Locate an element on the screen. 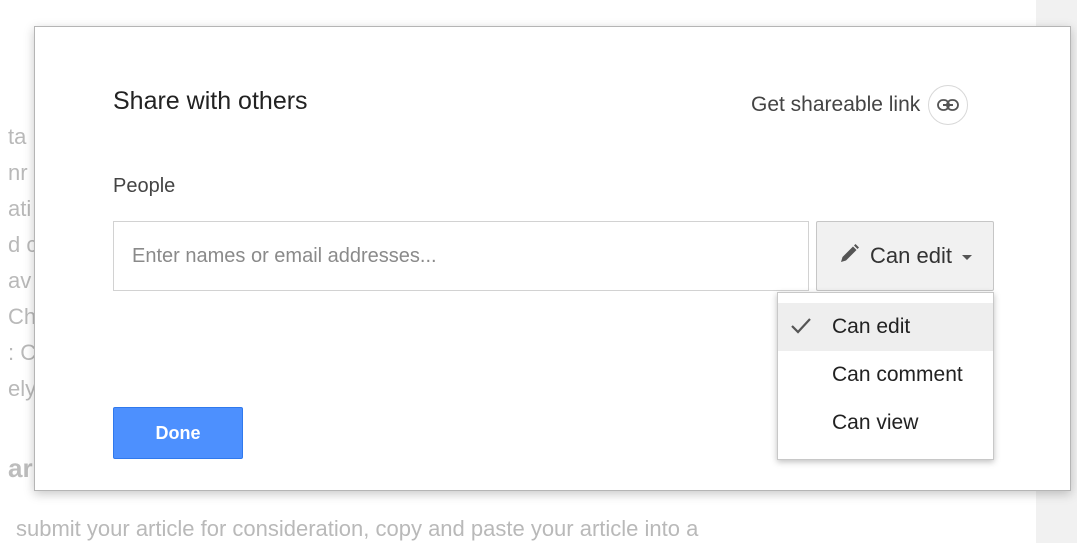  background-text-fragment: ely is located at coordinates (22, 388).